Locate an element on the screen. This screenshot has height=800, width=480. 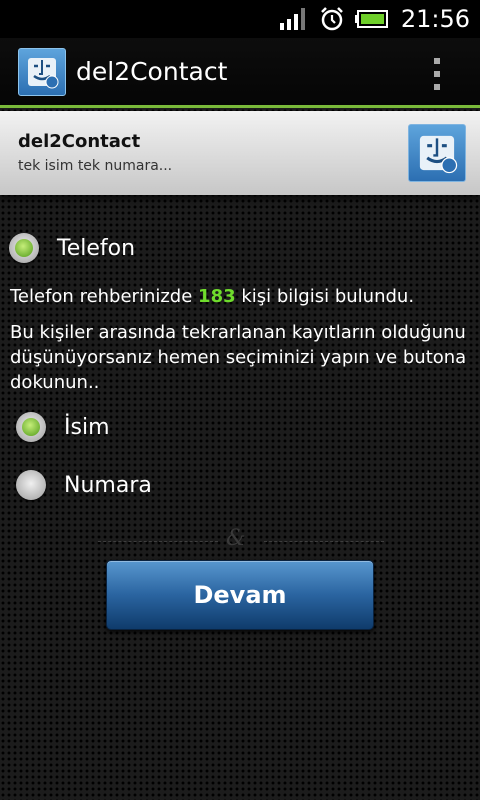
app-logo-icon is located at coordinates (42, 71).